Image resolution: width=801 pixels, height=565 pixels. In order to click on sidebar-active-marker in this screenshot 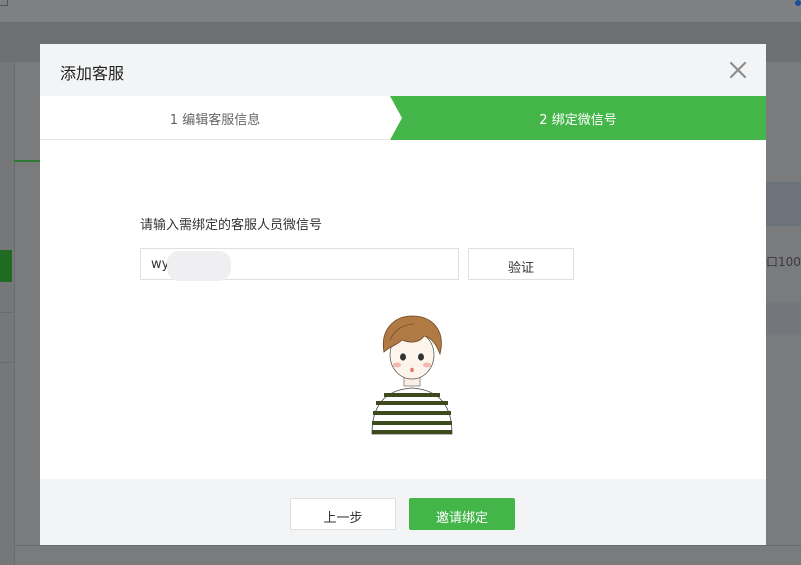, I will do `click(6, 266)`.